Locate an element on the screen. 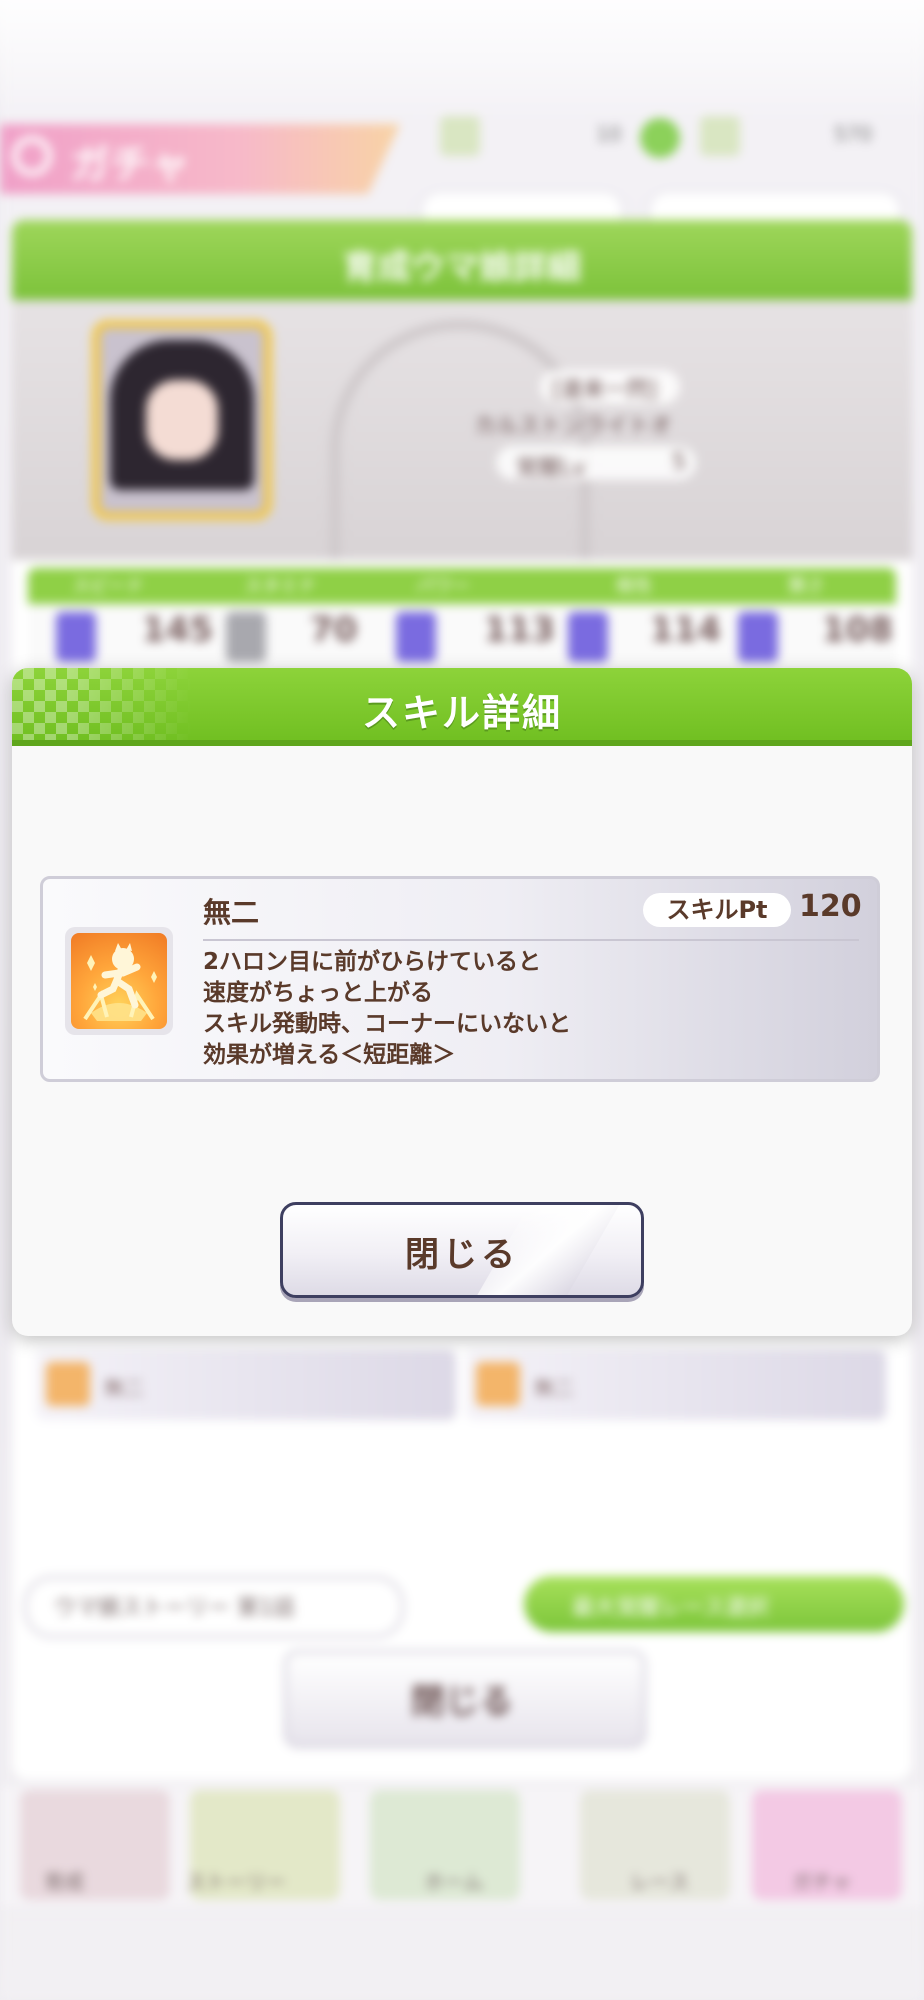 This screenshot has width=924, height=2000. skill-name: 無二 is located at coordinates (231, 912).